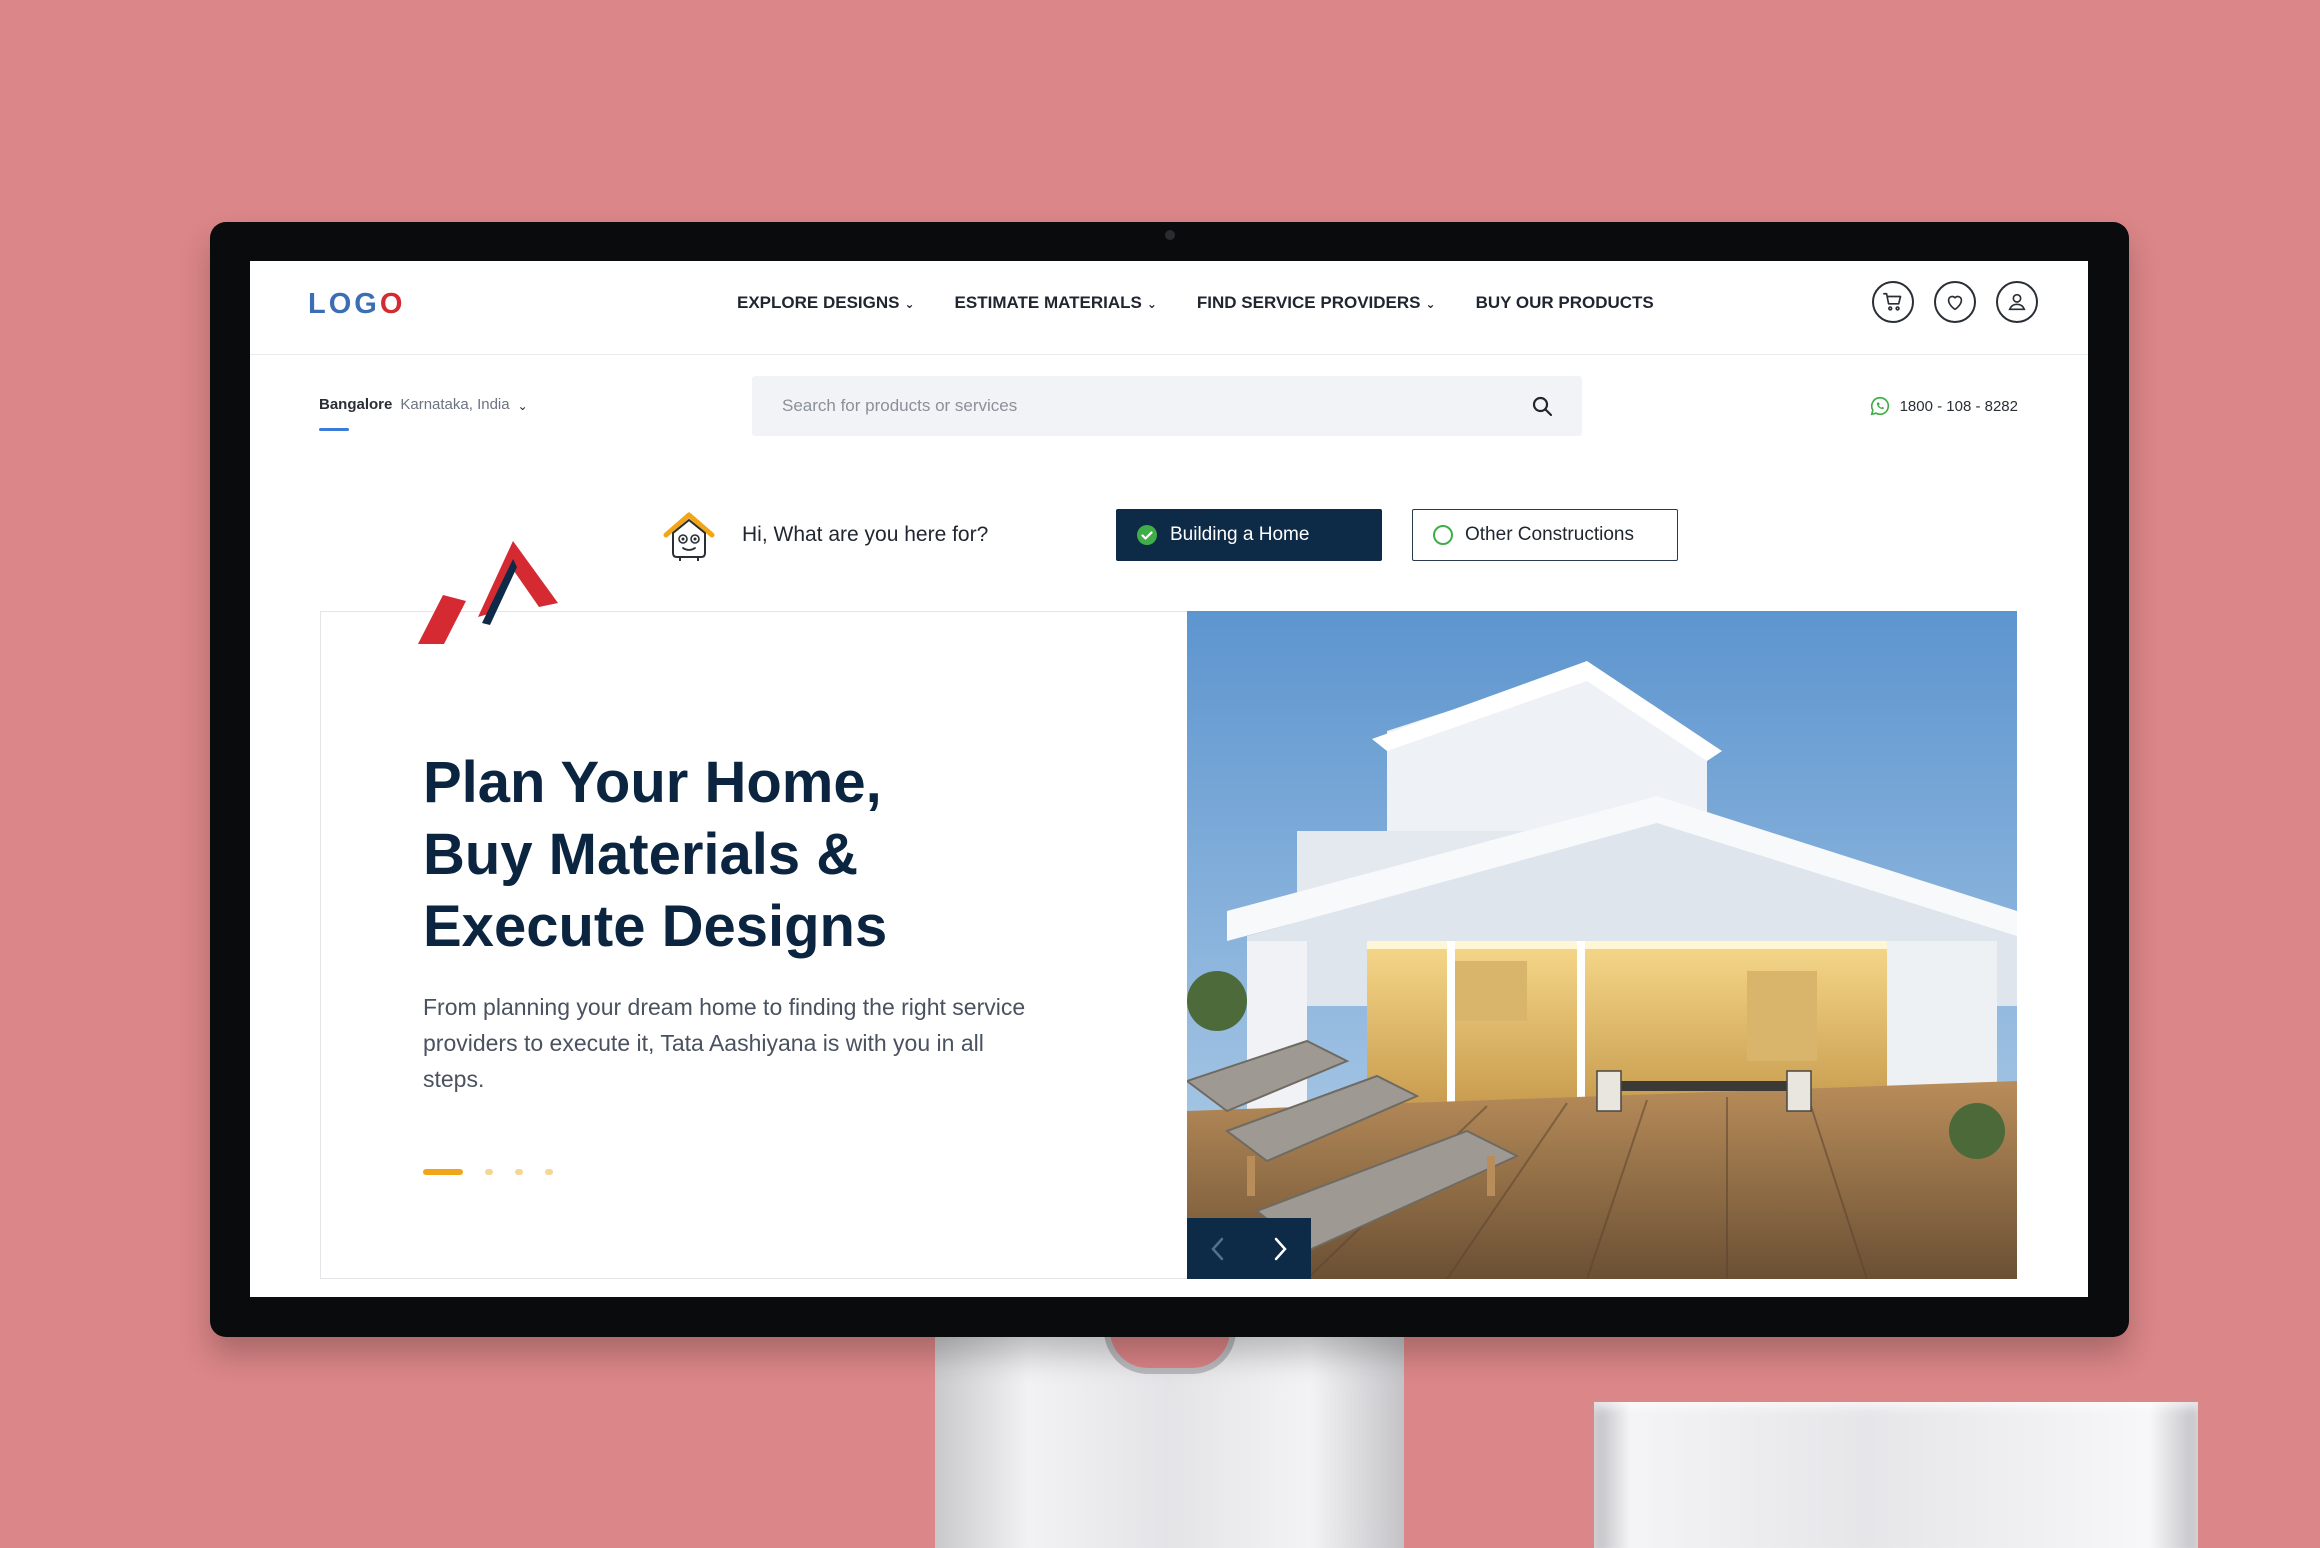 This screenshot has width=2320, height=1548. I want to click on option-label: Other Constructions, so click(1549, 534).